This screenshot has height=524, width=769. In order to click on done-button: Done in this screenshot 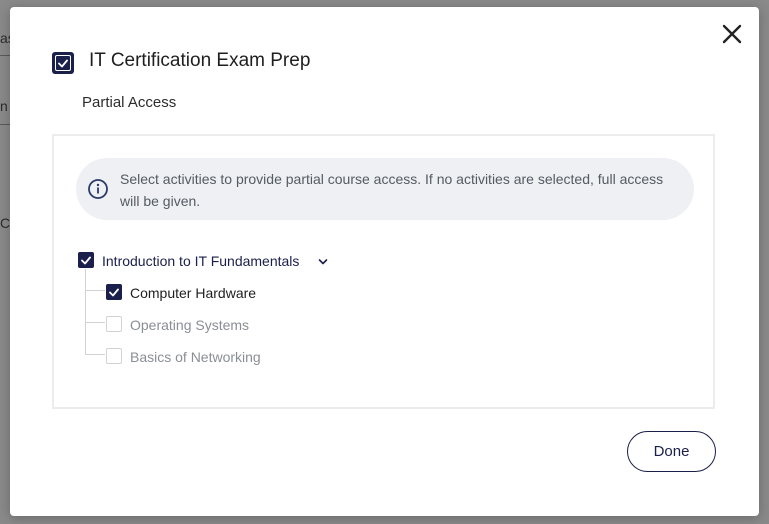, I will do `click(671, 451)`.